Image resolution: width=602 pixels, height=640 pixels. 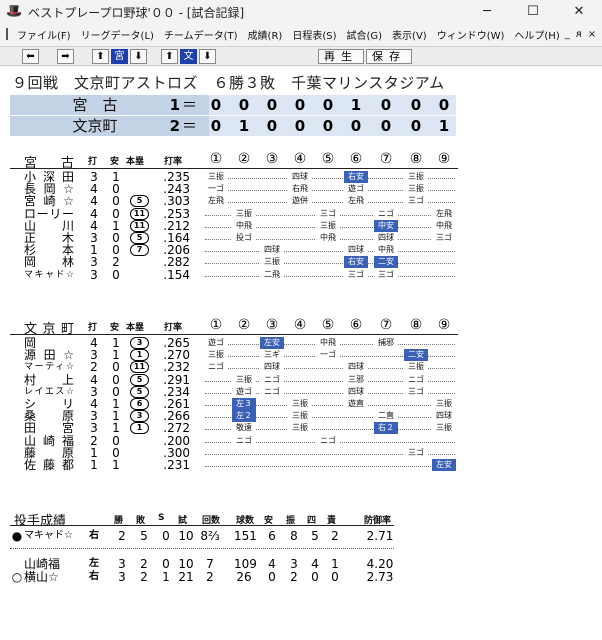 I want to click on team2-toggle-button: 文, so click(x=188, y=56).